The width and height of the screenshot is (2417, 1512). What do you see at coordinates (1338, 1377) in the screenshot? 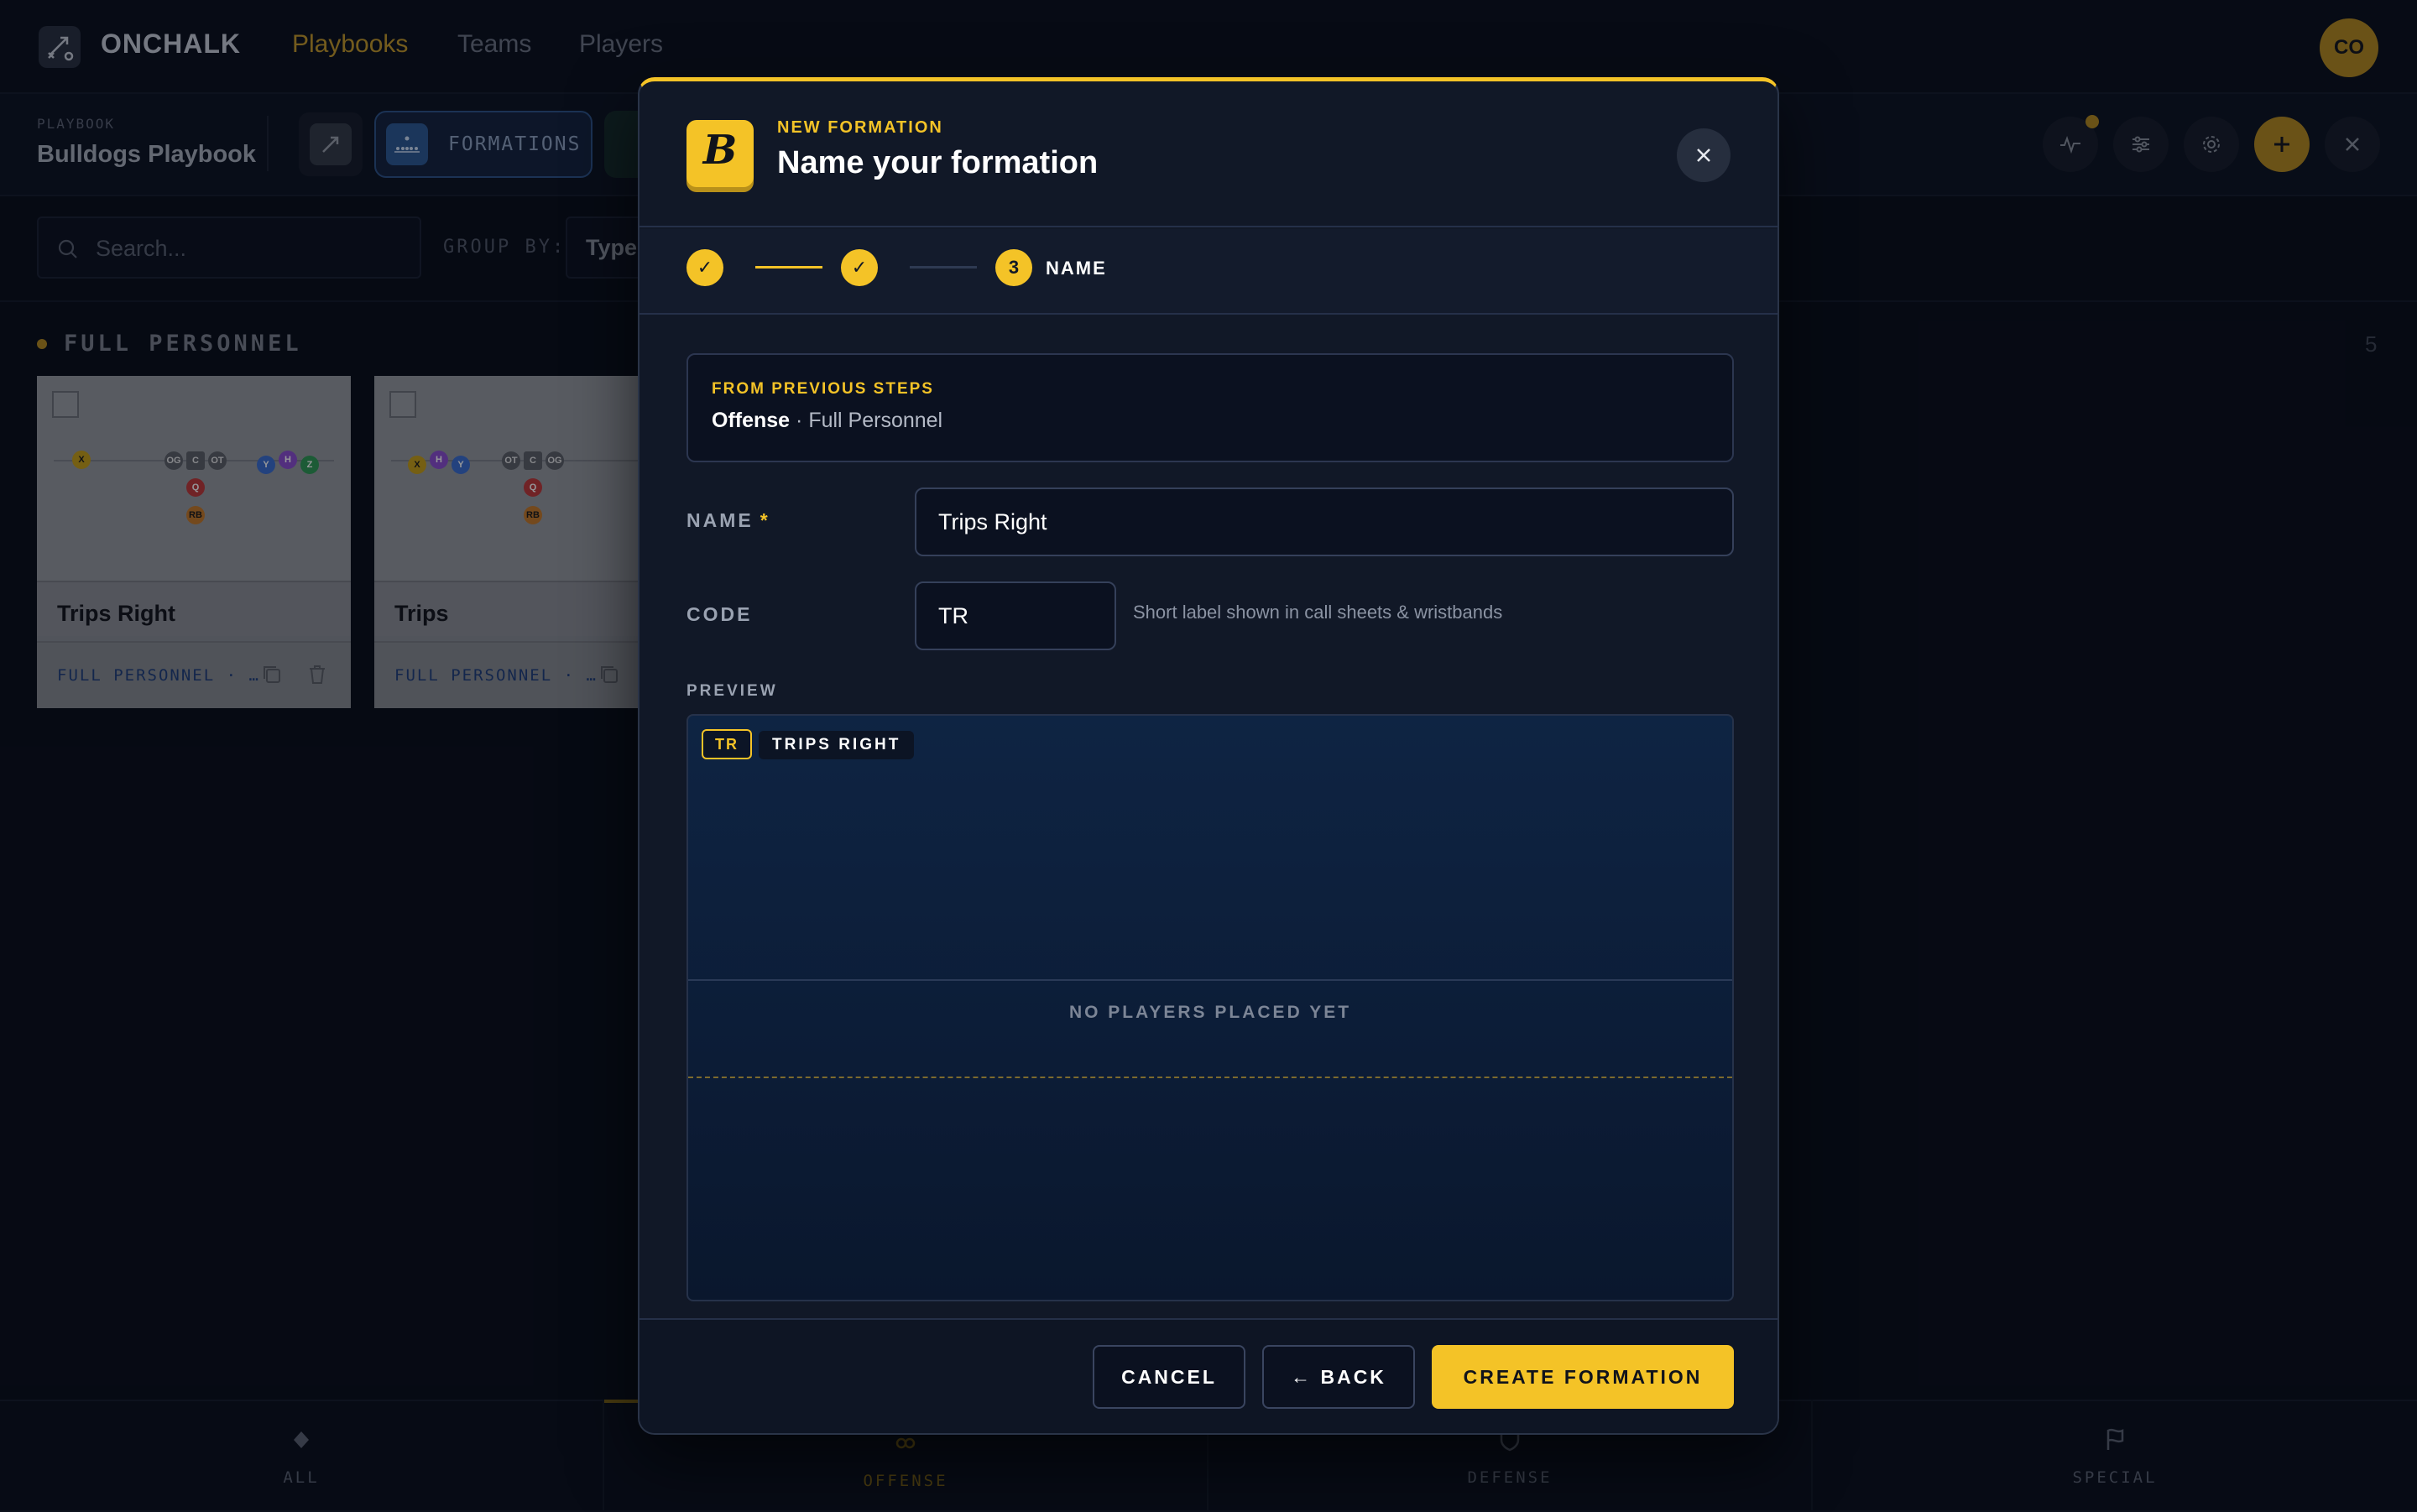
I see `back-button: ← BACK` at bounding box center [1338, 1377].